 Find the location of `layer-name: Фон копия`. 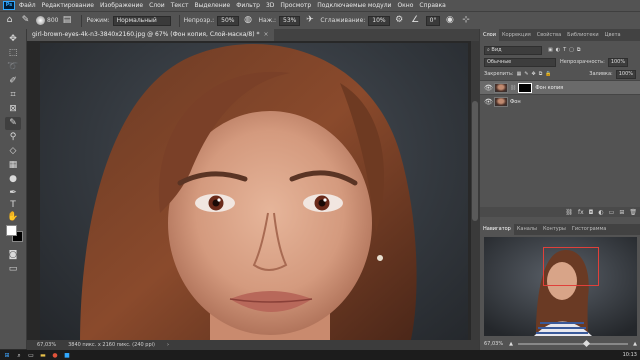

layer-name: Фон копия is located at coordinates (549, 88).